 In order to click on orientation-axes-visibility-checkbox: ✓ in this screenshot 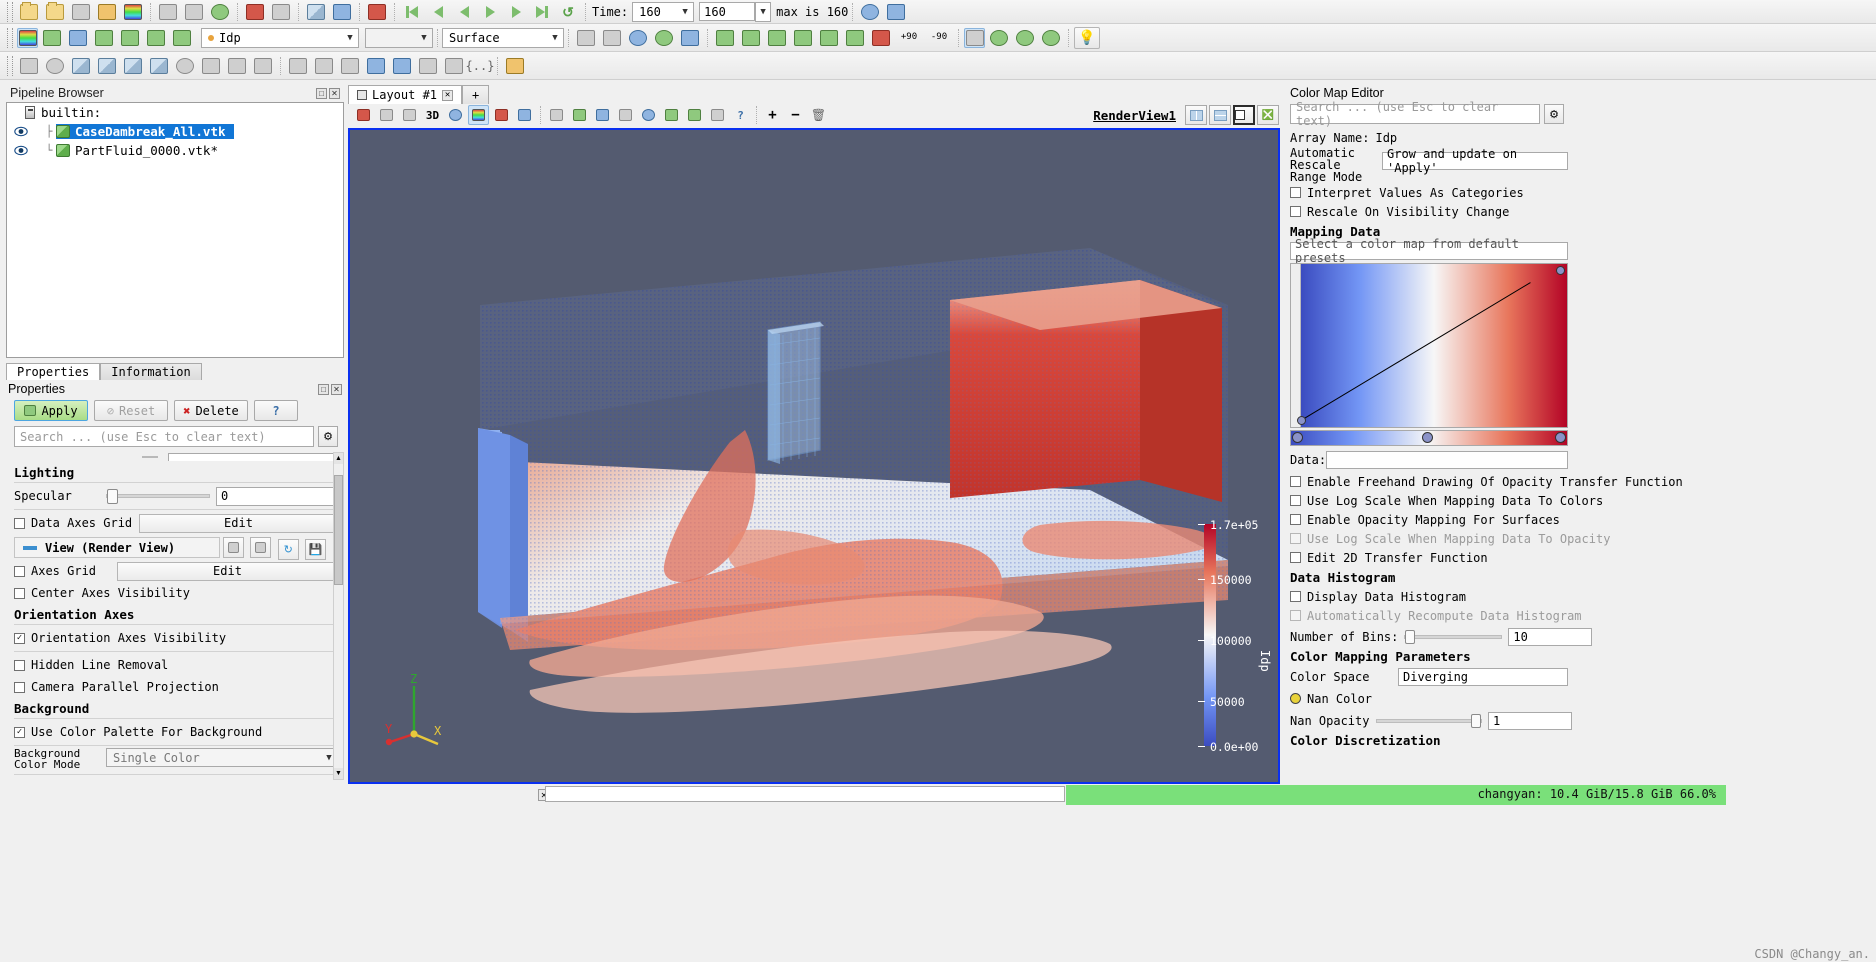, I will do `click(19, 638)`.